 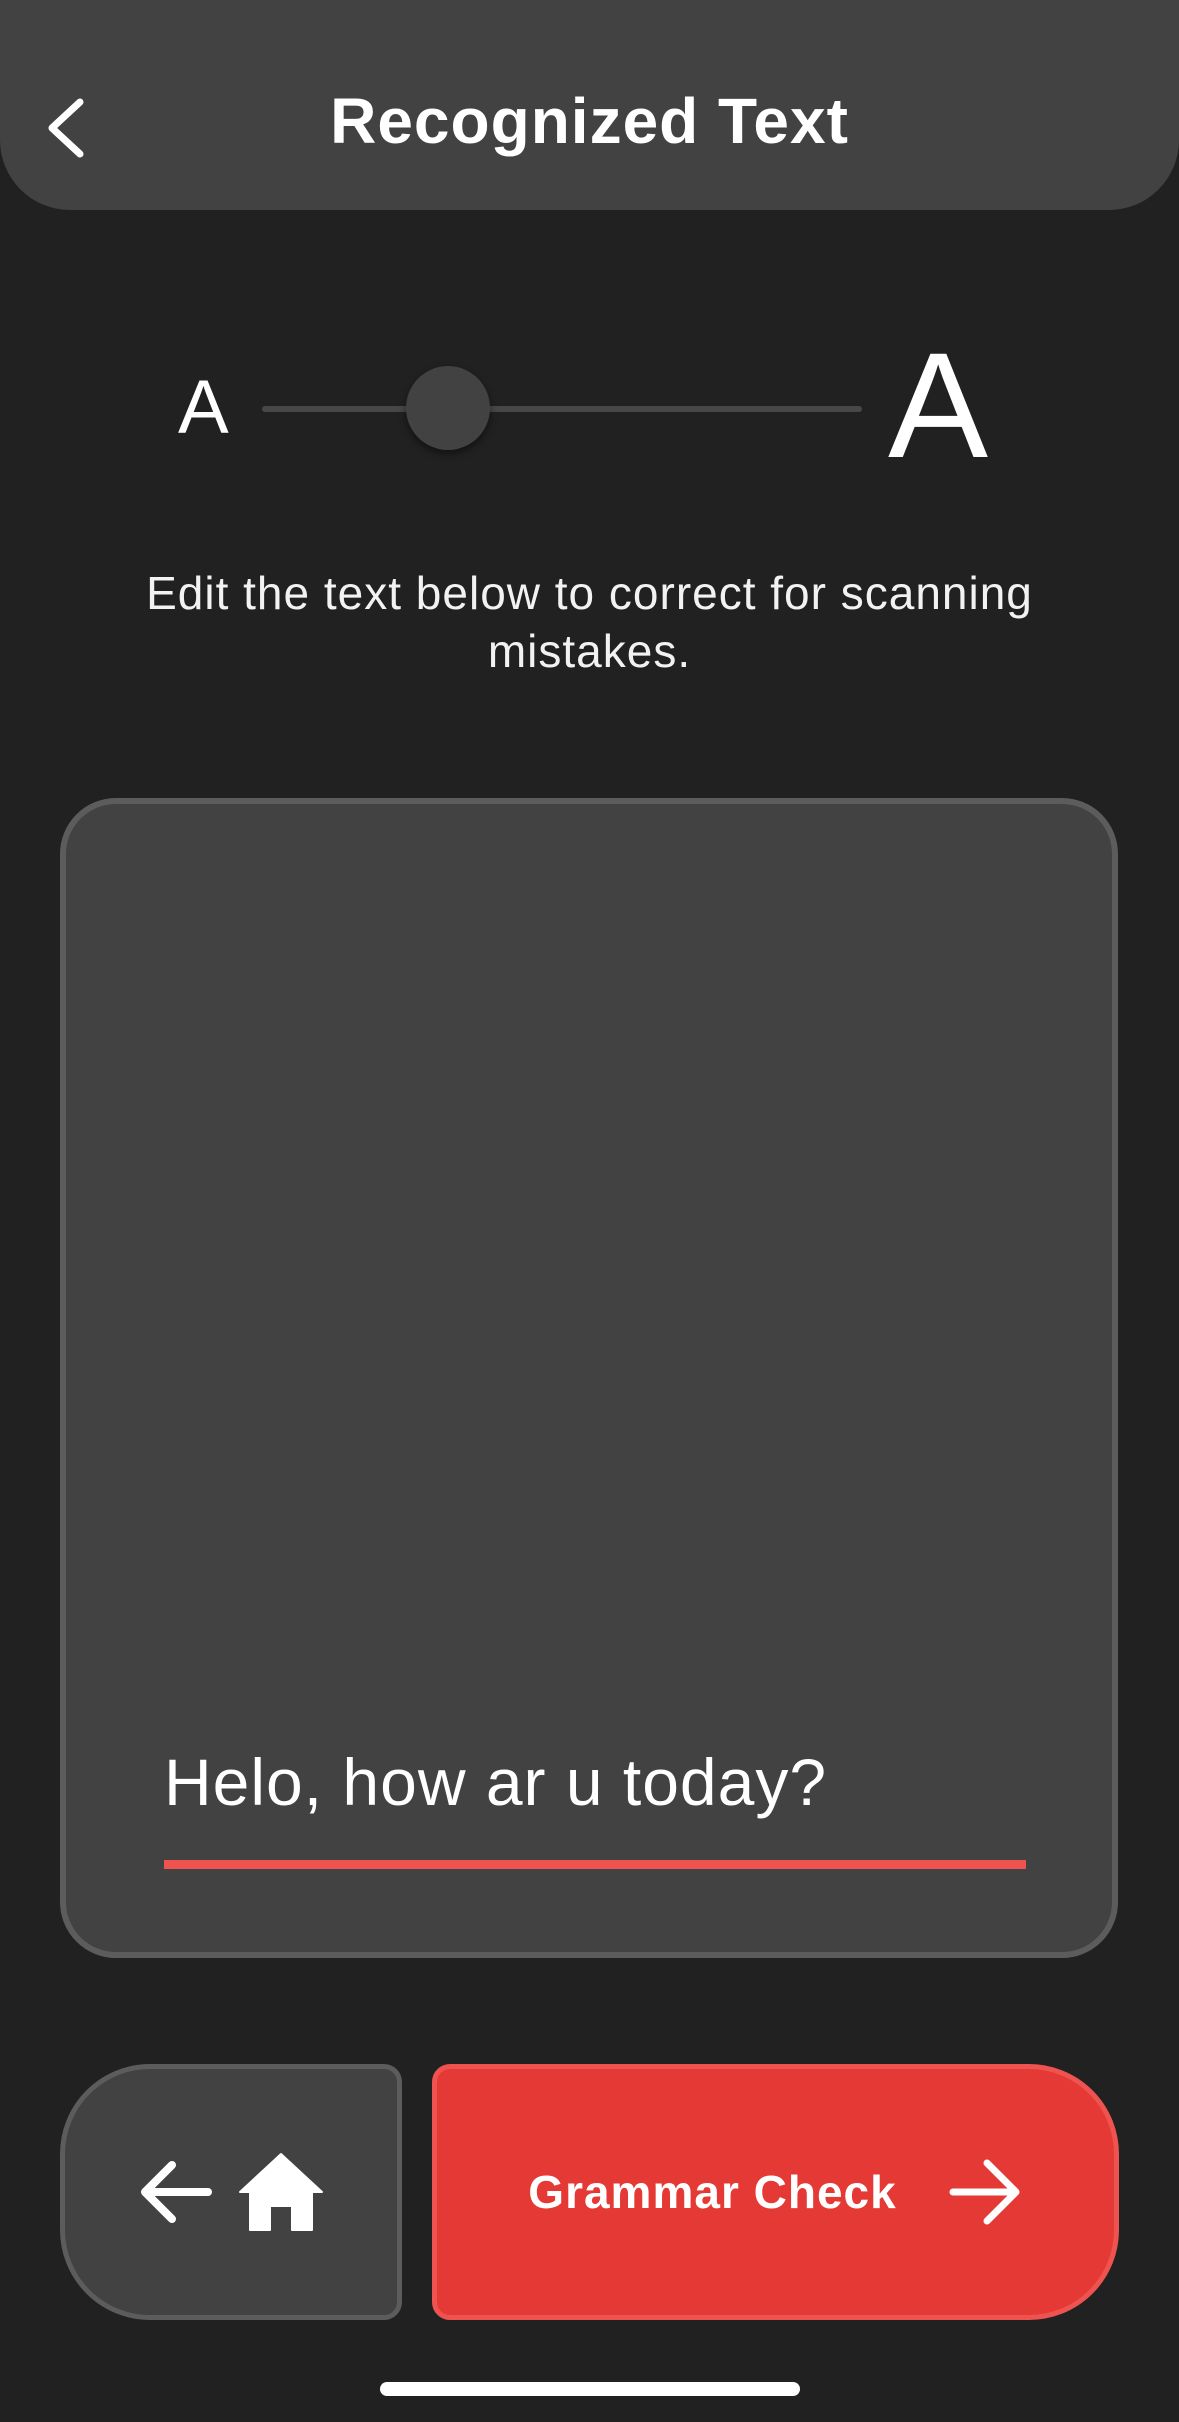 I want to click on font-size-slider: A A, so click(x=589, y=410).